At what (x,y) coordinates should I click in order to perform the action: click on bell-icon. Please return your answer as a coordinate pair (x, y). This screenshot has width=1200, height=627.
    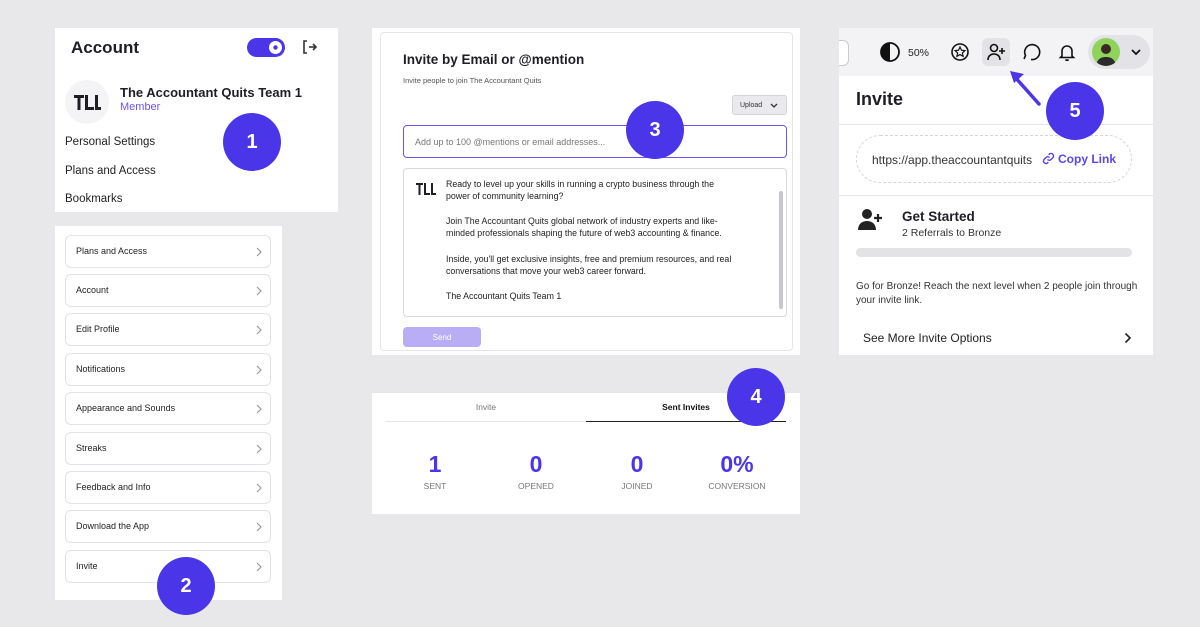
    Looking at the image, I should click on (1067, 52).